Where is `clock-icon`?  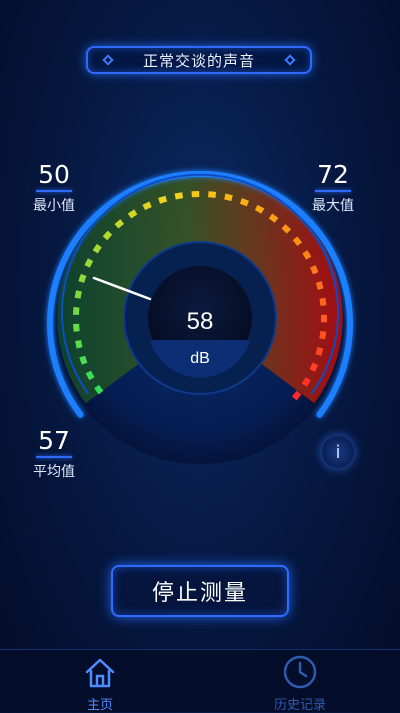 clock-icon is located at coordinates (300, 672).